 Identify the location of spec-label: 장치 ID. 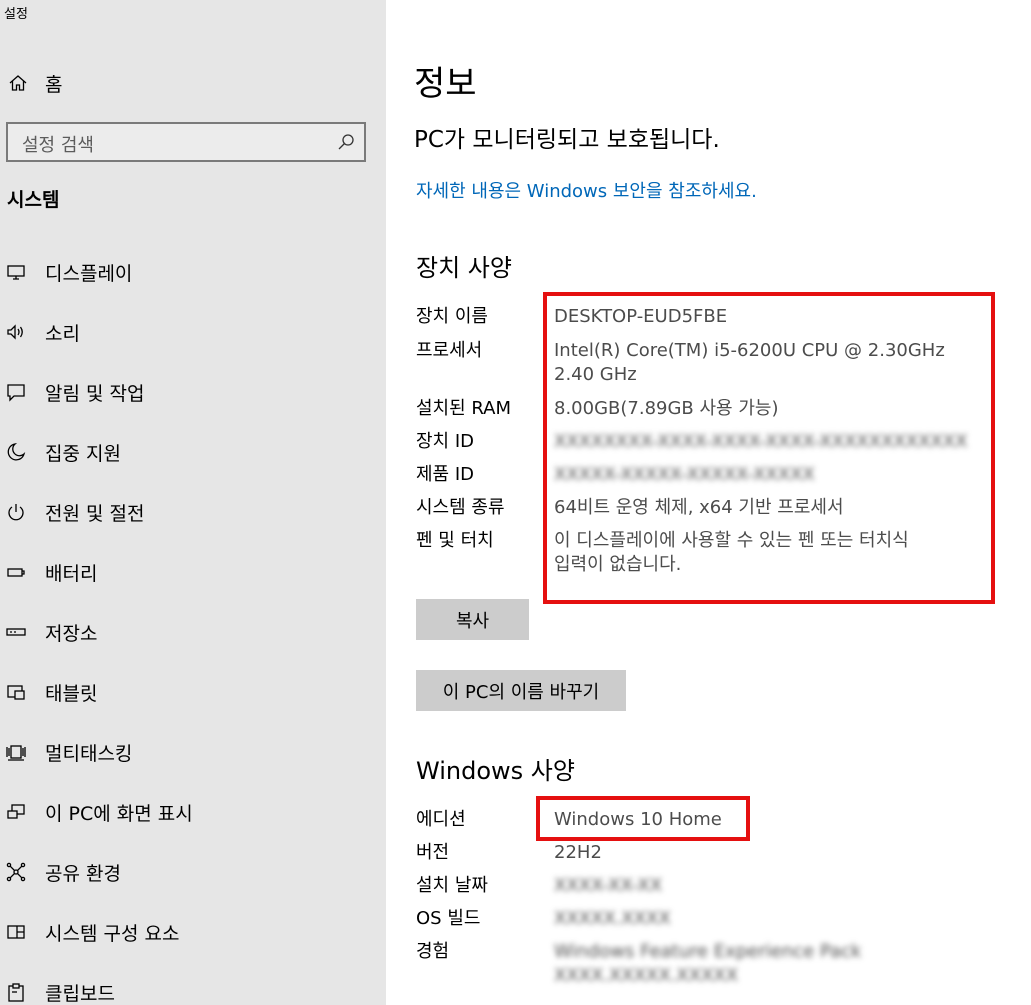
(445, 441).